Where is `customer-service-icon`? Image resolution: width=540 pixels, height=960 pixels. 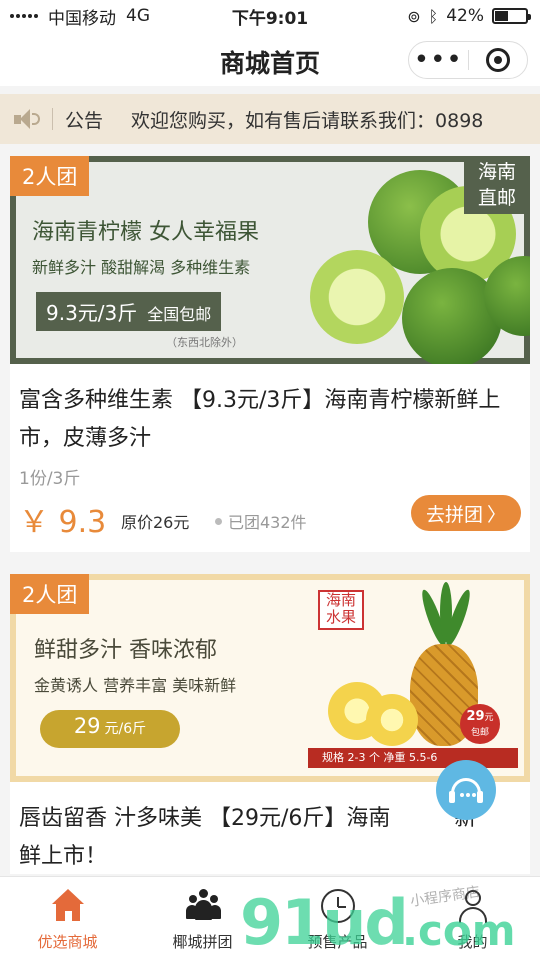 customer-service-icon is located at coordinates (466, 790).